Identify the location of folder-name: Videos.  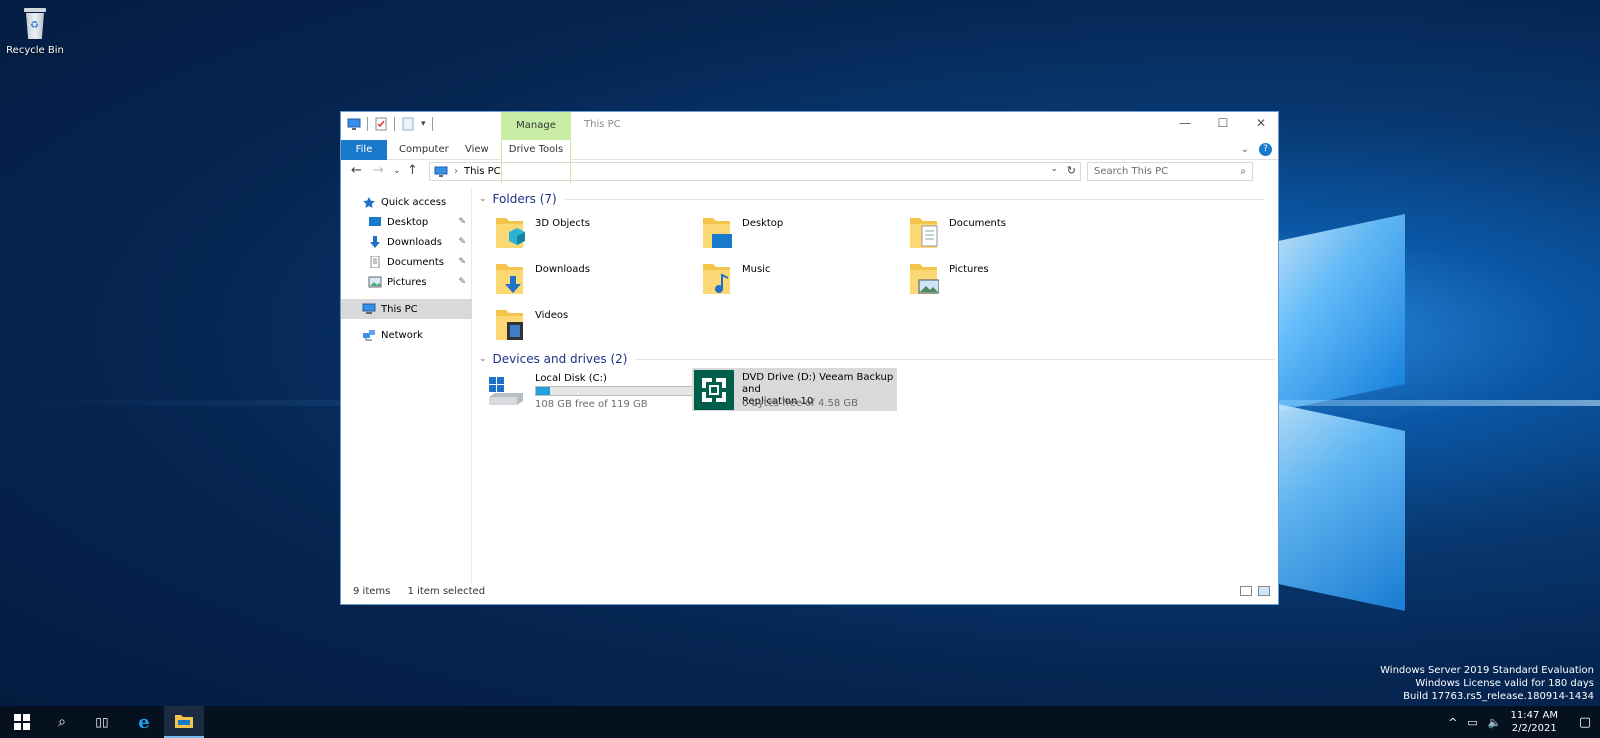
(552, 315).